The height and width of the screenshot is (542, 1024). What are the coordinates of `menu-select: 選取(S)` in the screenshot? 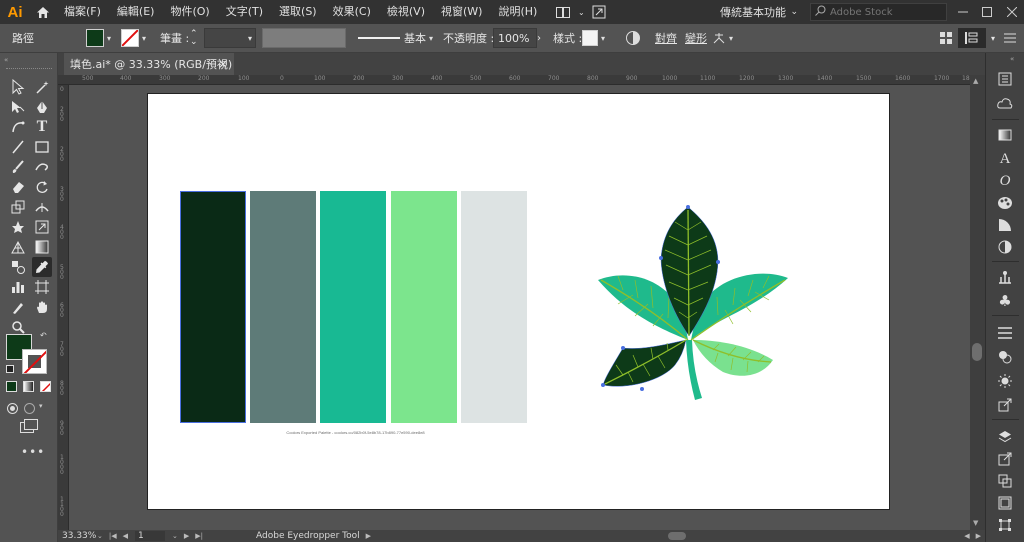 It's located at (298, 12).